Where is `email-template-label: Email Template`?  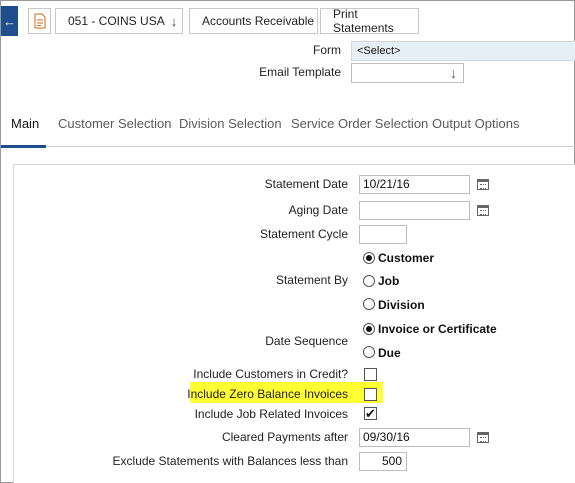
email-template-label: Email Template is located at coordinates (300, 72).